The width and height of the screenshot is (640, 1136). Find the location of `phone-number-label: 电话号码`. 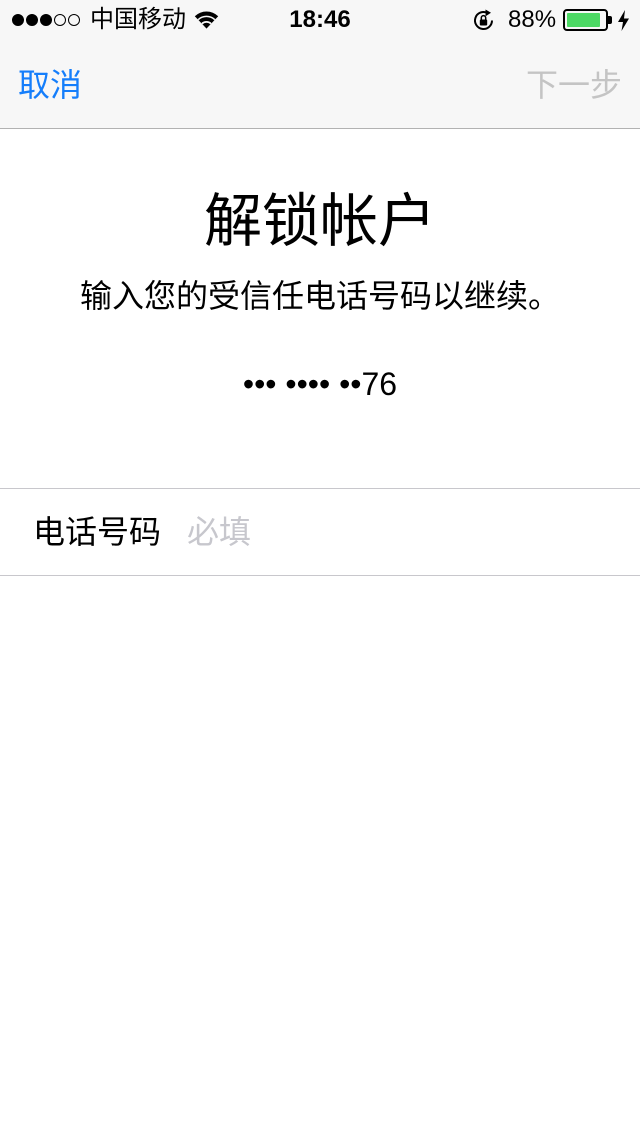

phone-number-label: 电话号码 is located at coordinates (97, 532).